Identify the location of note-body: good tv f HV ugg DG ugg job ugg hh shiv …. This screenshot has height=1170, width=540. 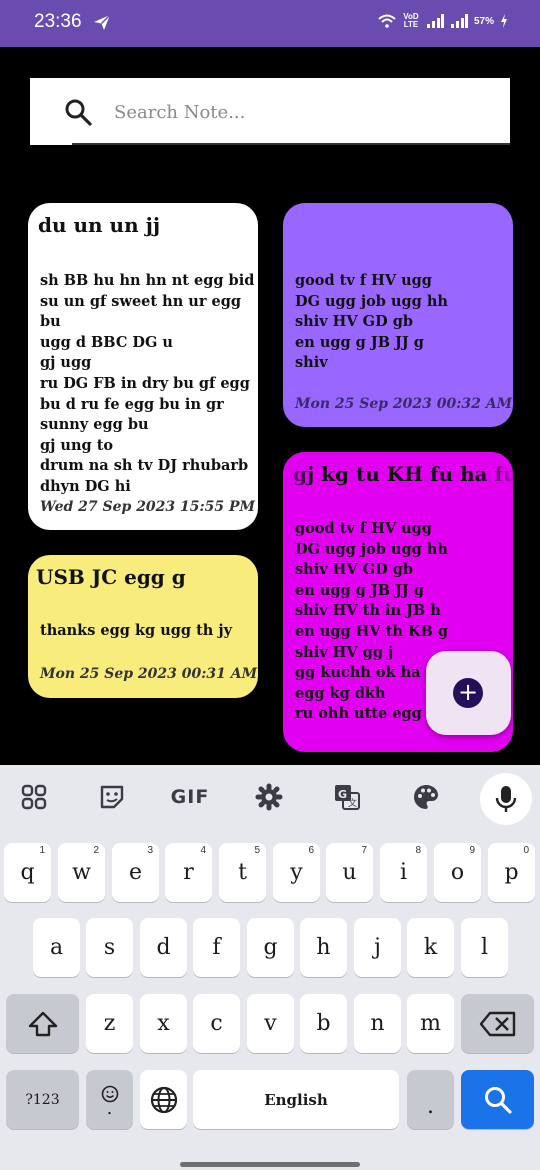
(371, 322).